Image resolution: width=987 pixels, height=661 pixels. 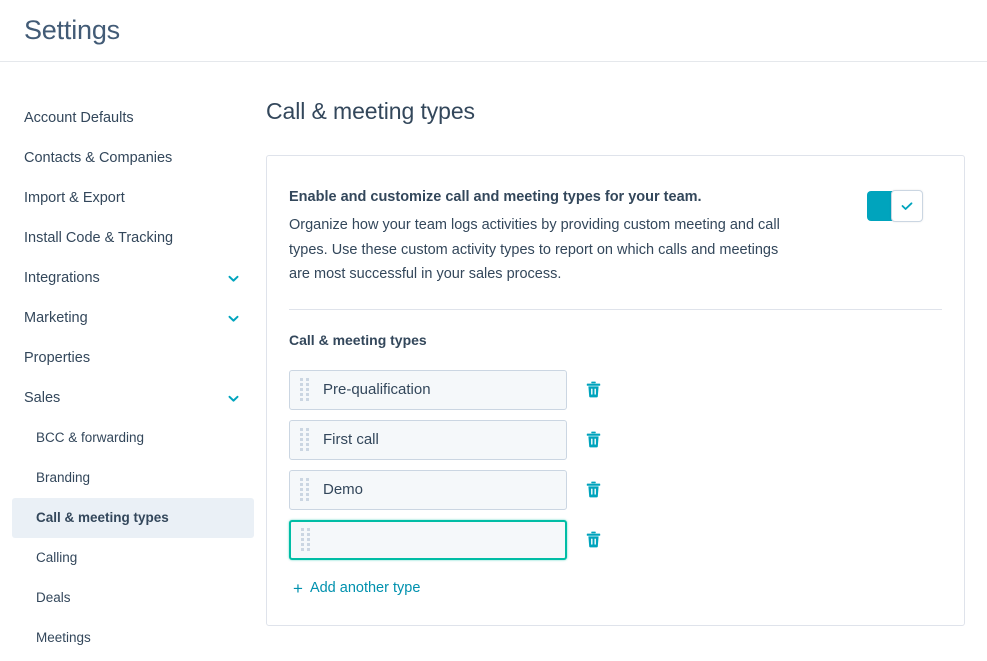 What do you see at coordinates (133, 358) in the screenshot?
I see `sidebar-item-properties: Properties` at bounding box center [133, 358].